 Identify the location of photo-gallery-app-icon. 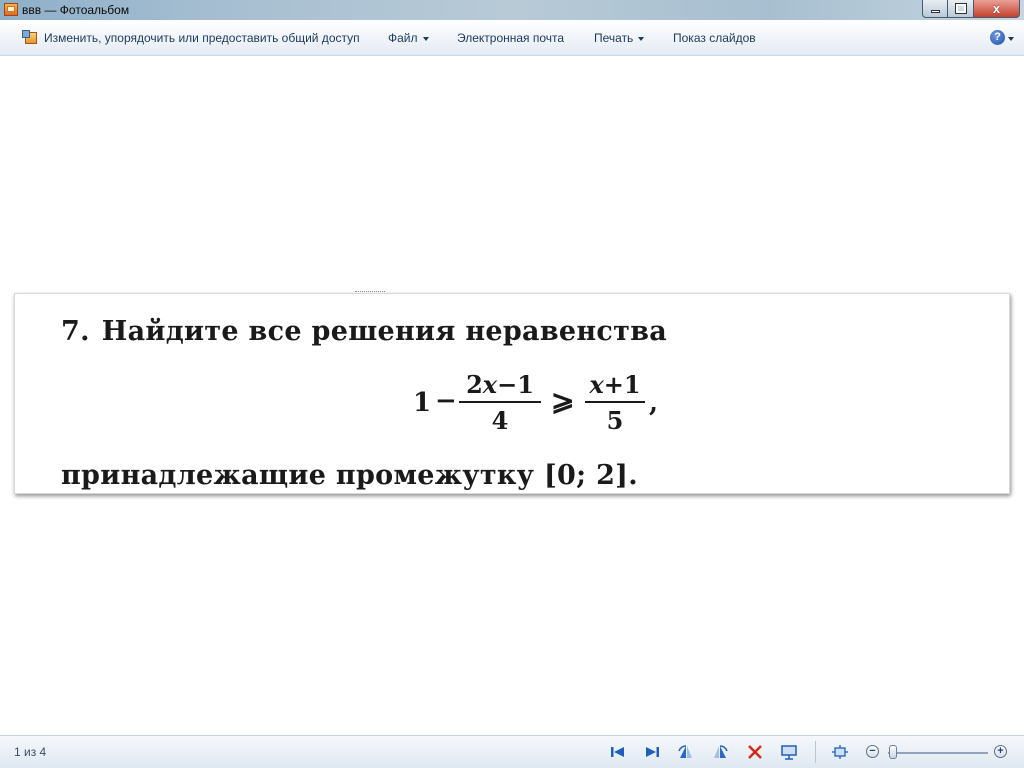
(11, 9).